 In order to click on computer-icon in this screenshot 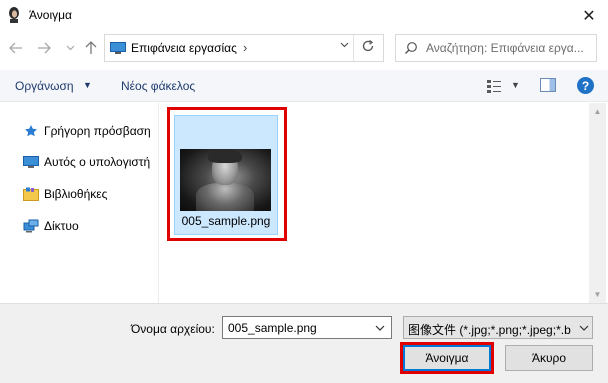, I will do `click(31, 162)`.